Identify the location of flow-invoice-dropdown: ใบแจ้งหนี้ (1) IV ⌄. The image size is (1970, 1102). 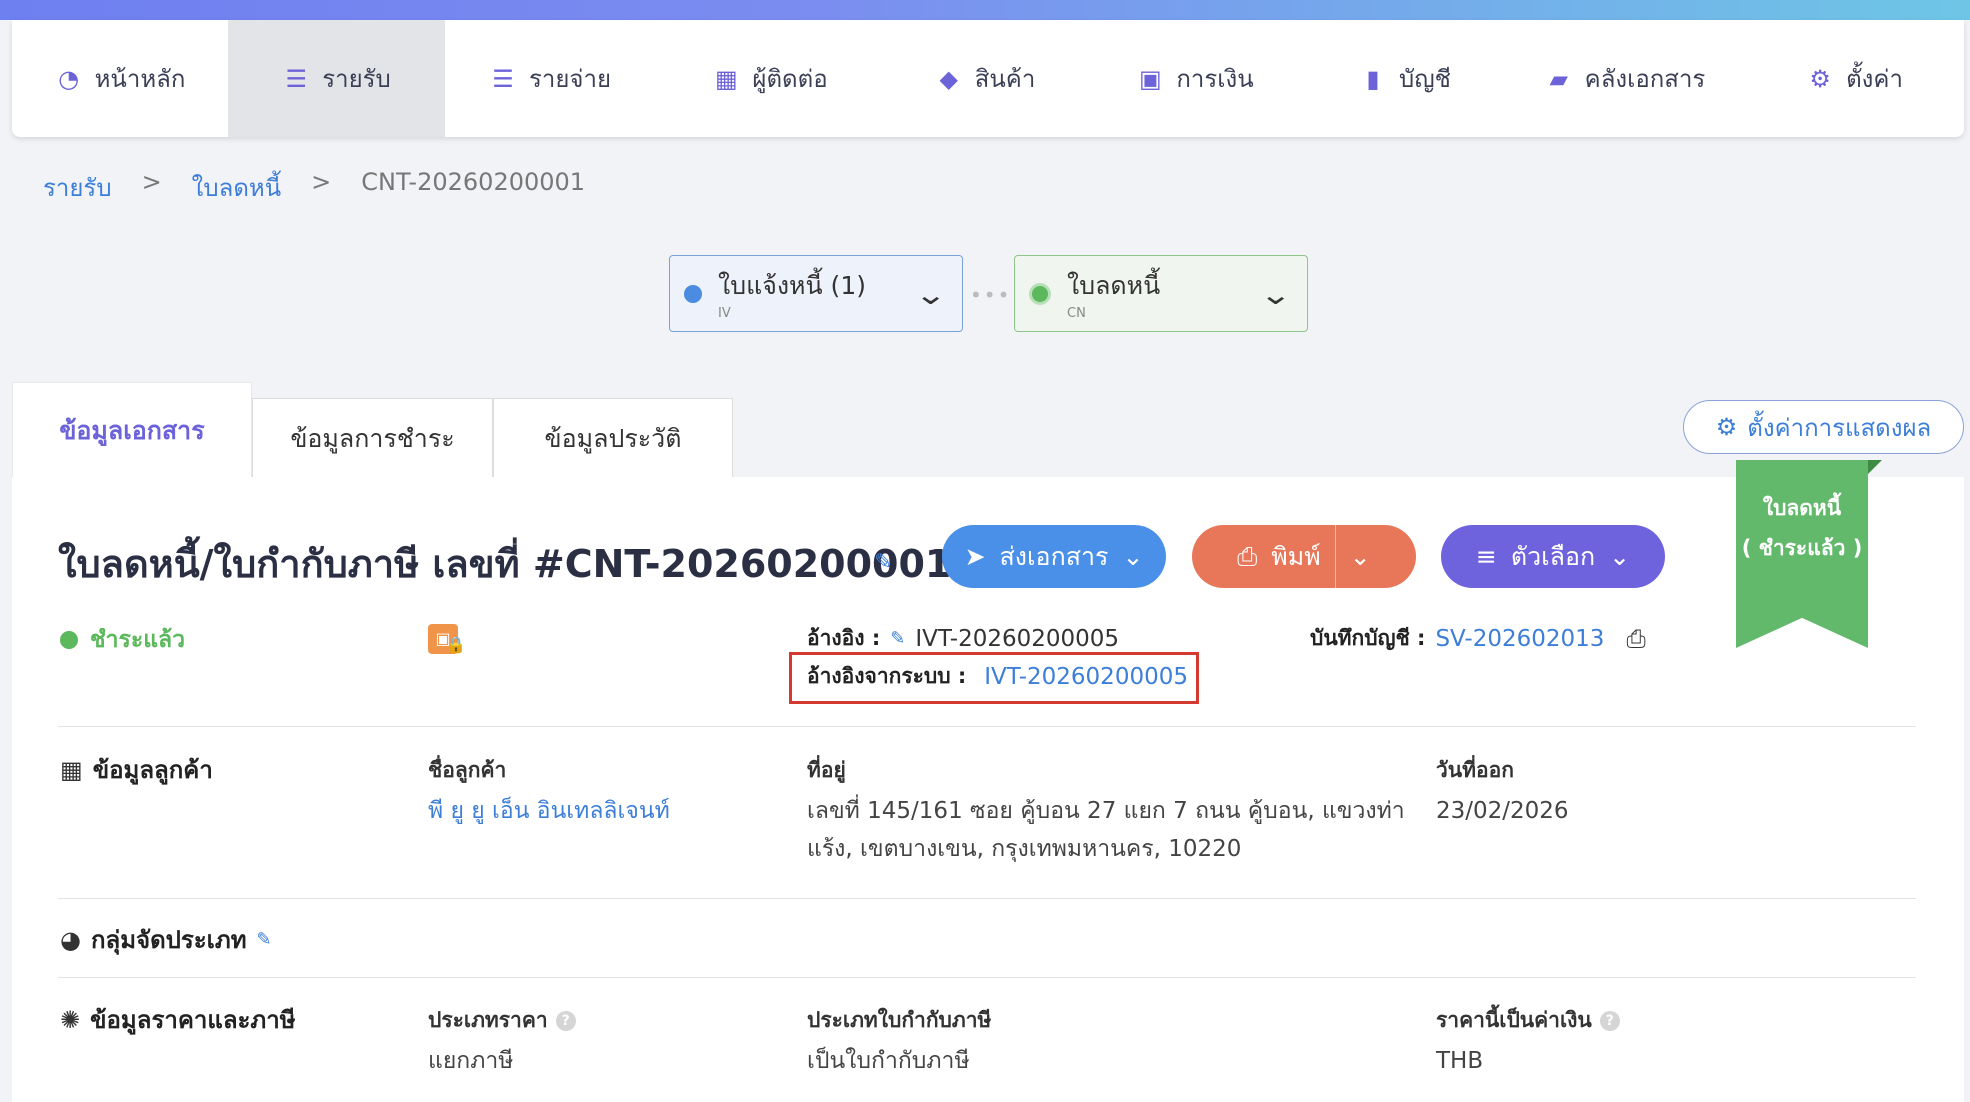
(816, 293).